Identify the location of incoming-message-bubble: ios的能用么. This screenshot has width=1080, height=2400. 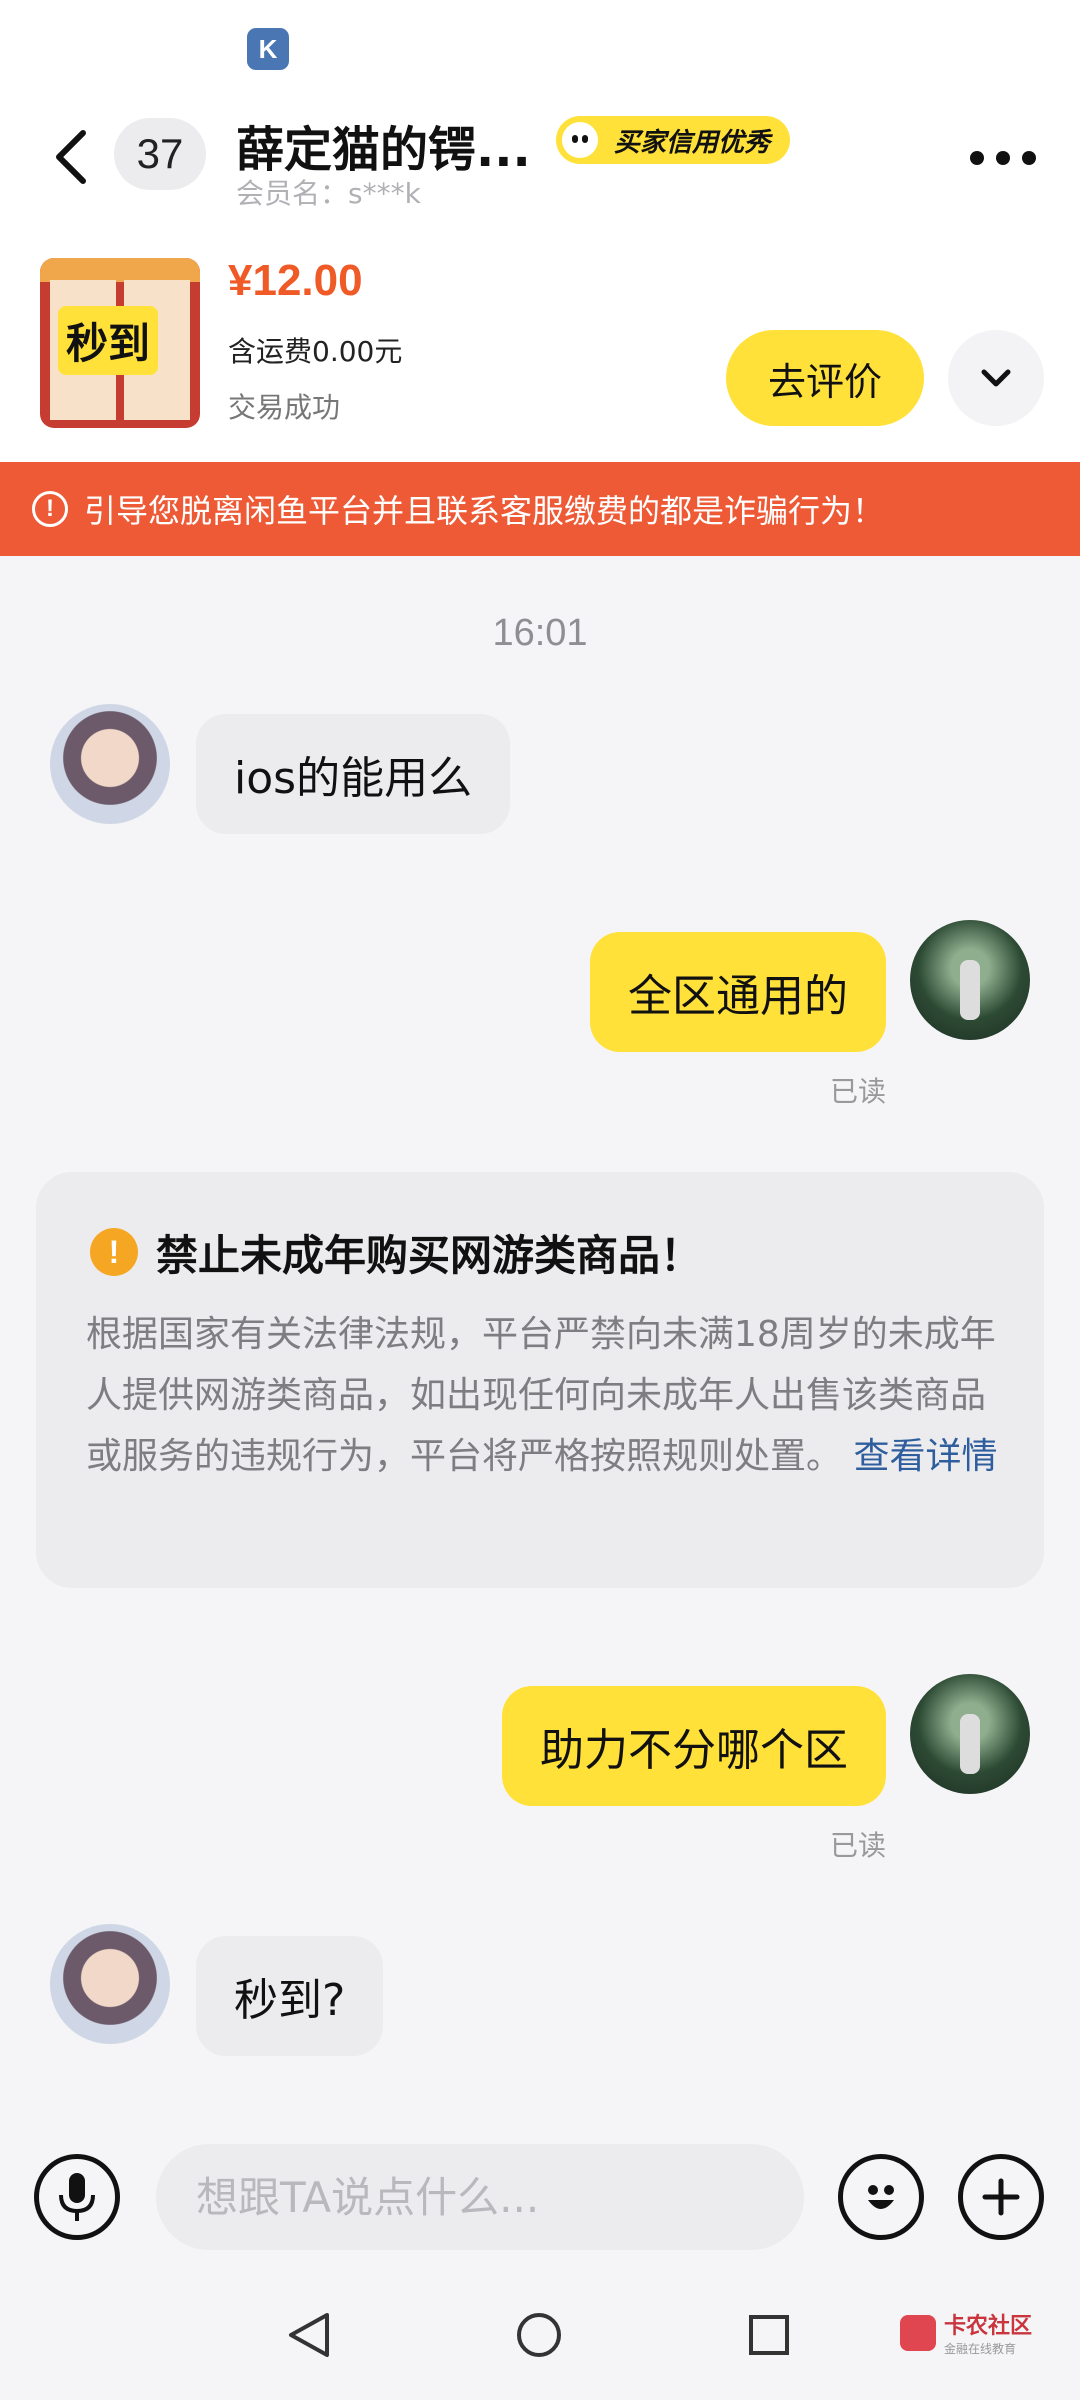
(353, 774).